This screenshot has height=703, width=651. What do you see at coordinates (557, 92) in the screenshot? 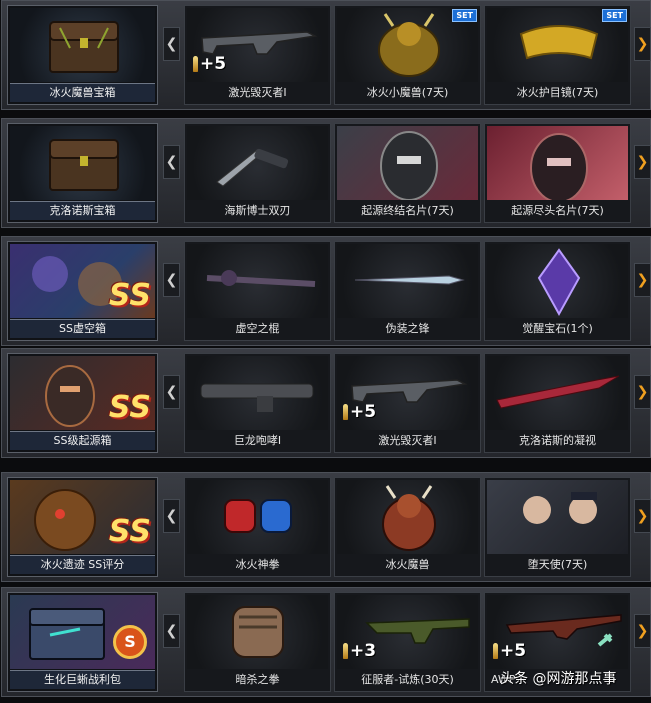
I see `item-label: 冰火护目镜(7天)` at bounding box center [557, 92].